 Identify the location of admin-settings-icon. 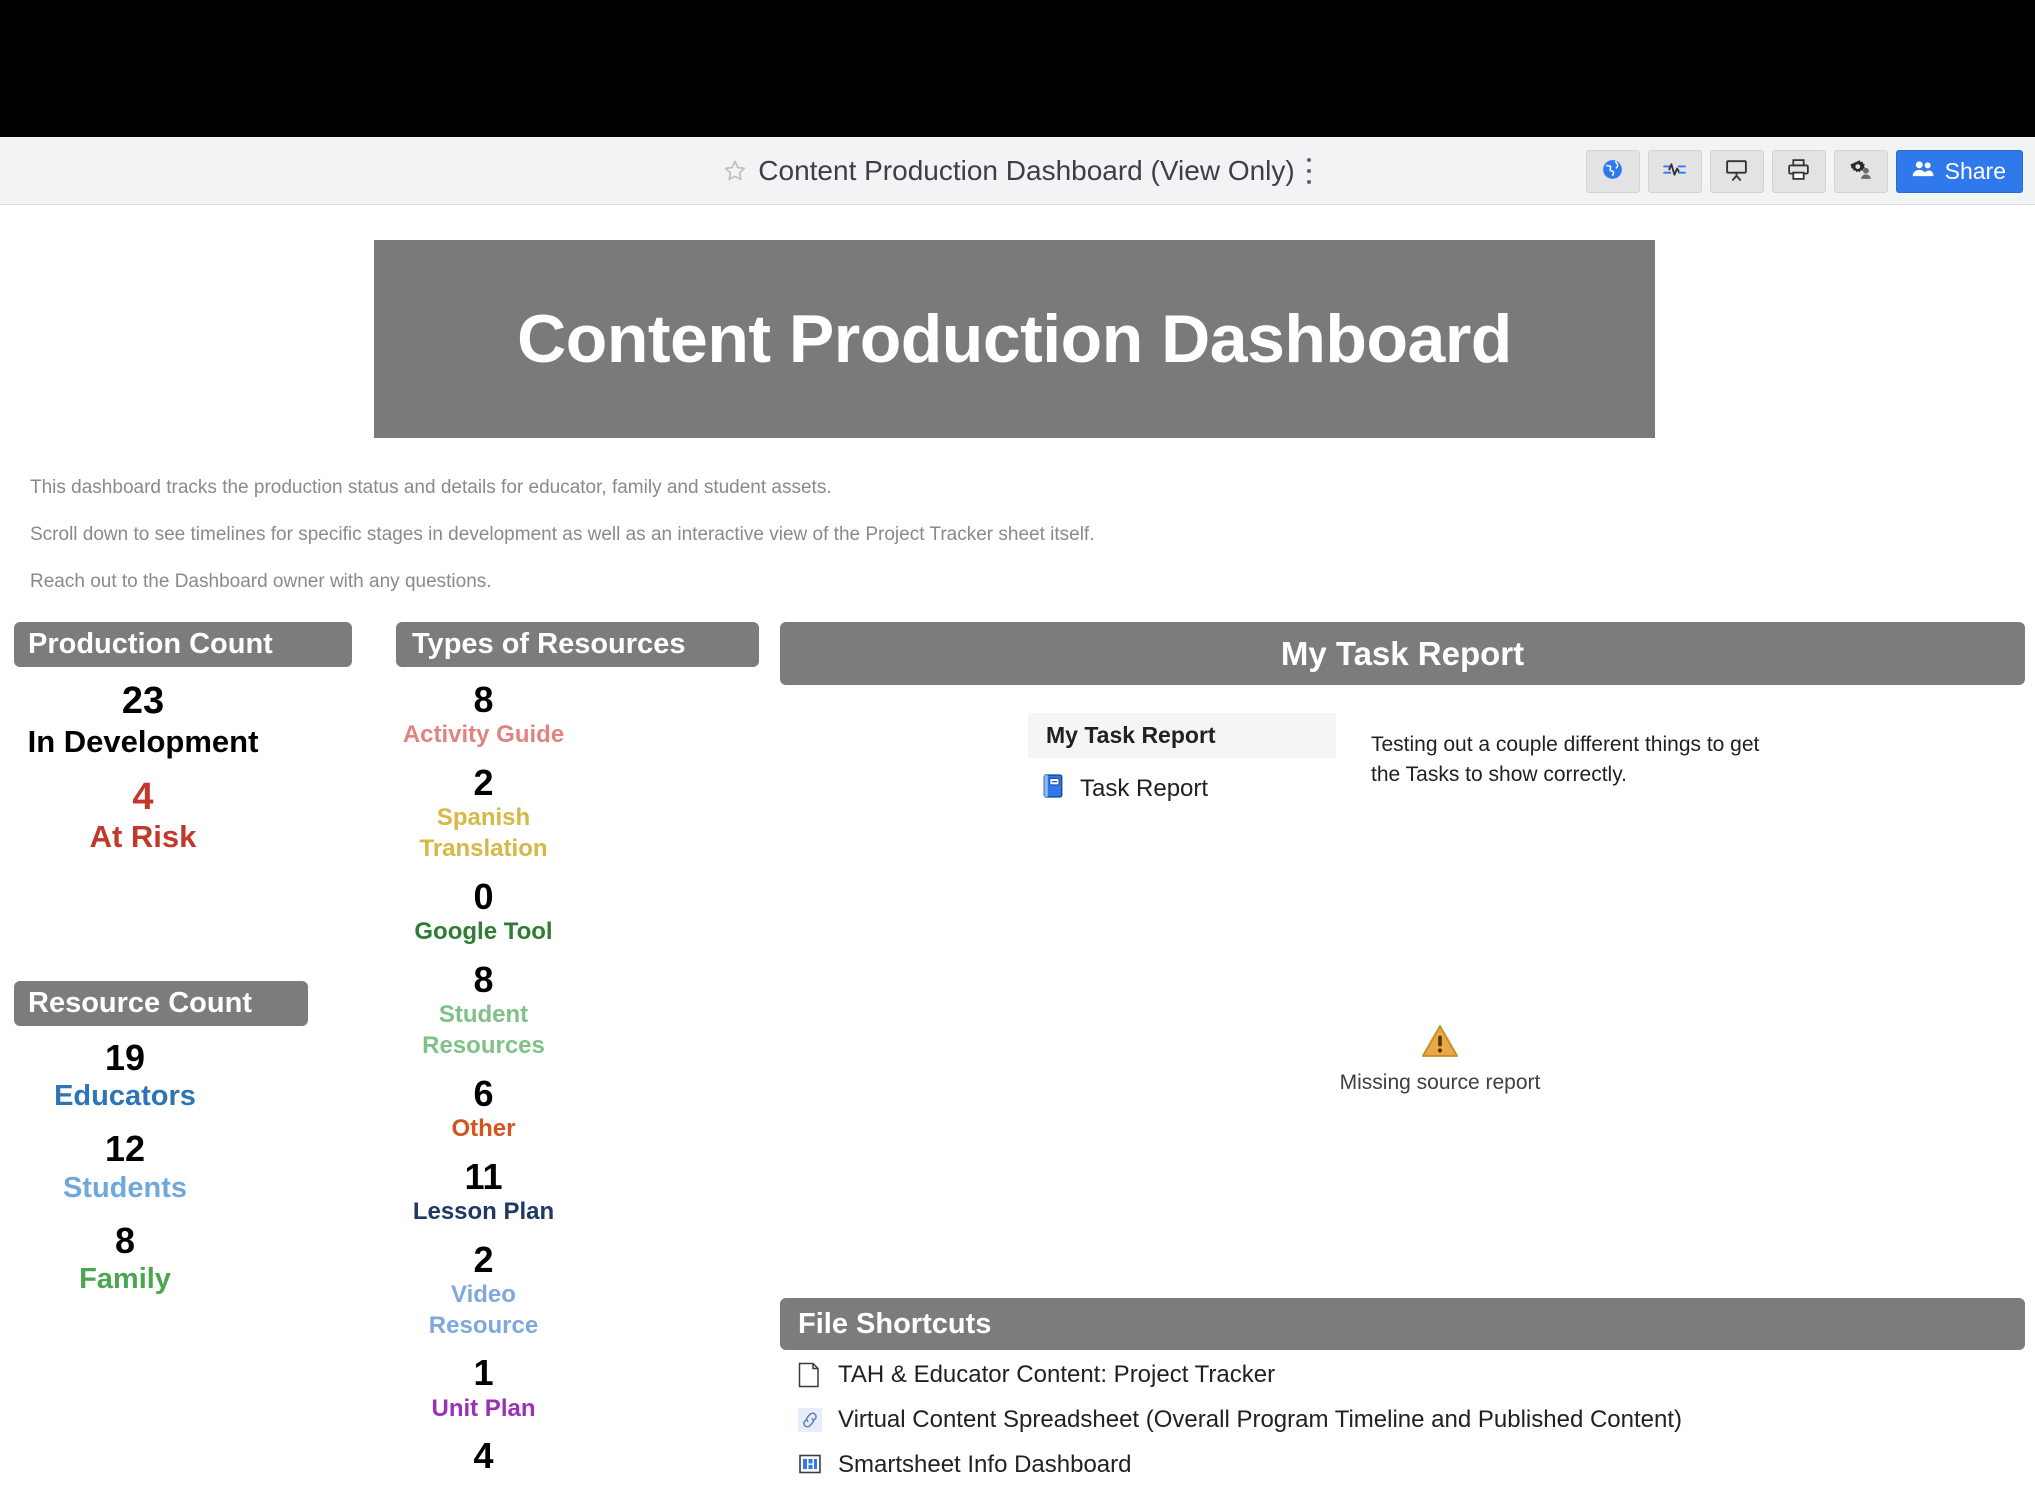
(1860, 172).